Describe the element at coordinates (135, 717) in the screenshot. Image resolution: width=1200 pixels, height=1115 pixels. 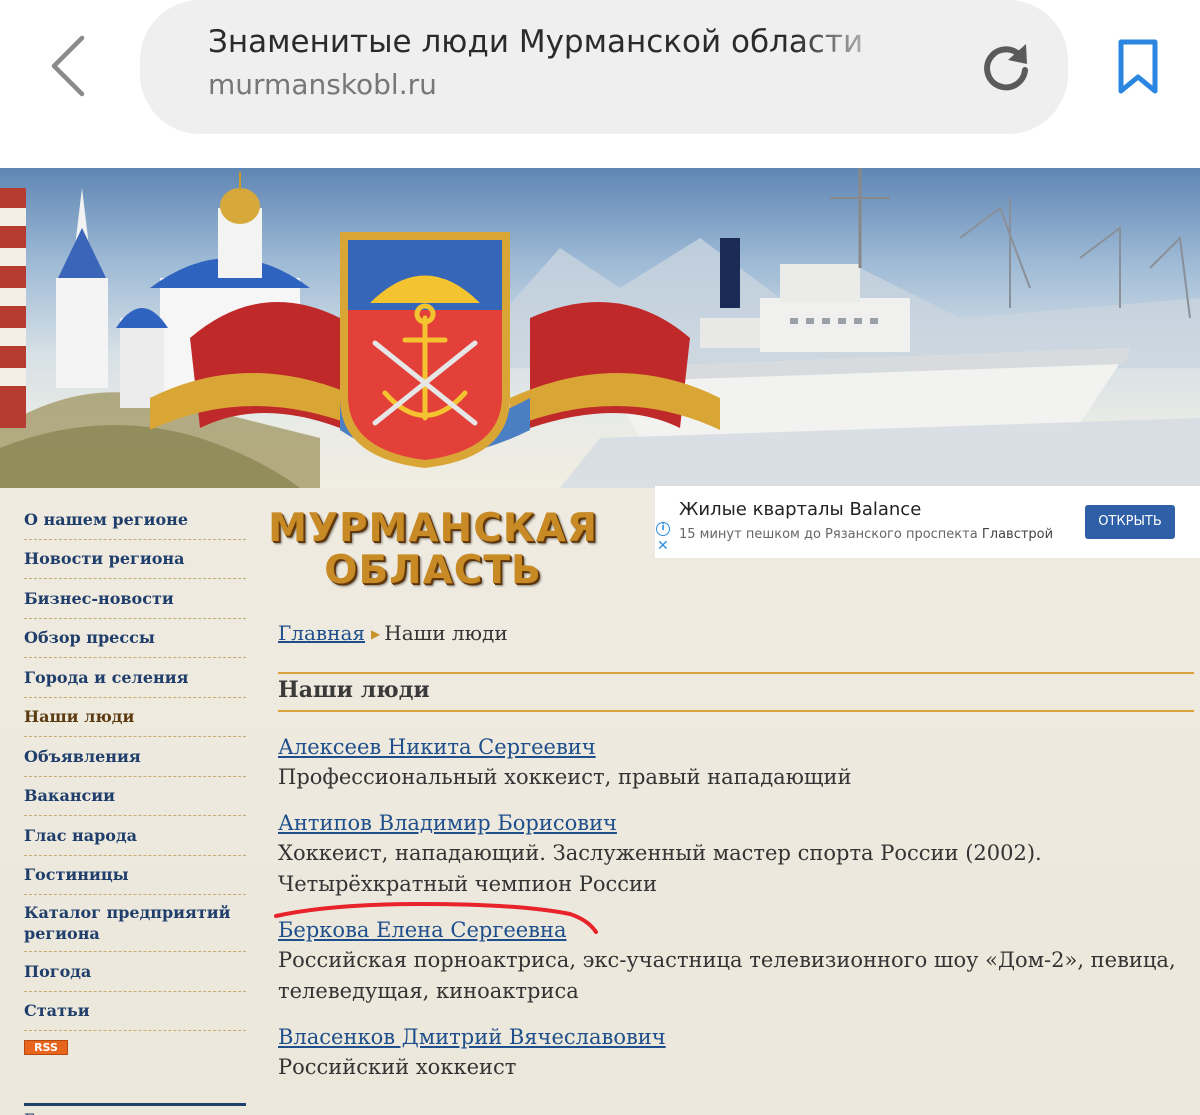
I see `sidebar-item-our-people: Наши люди` at that location.